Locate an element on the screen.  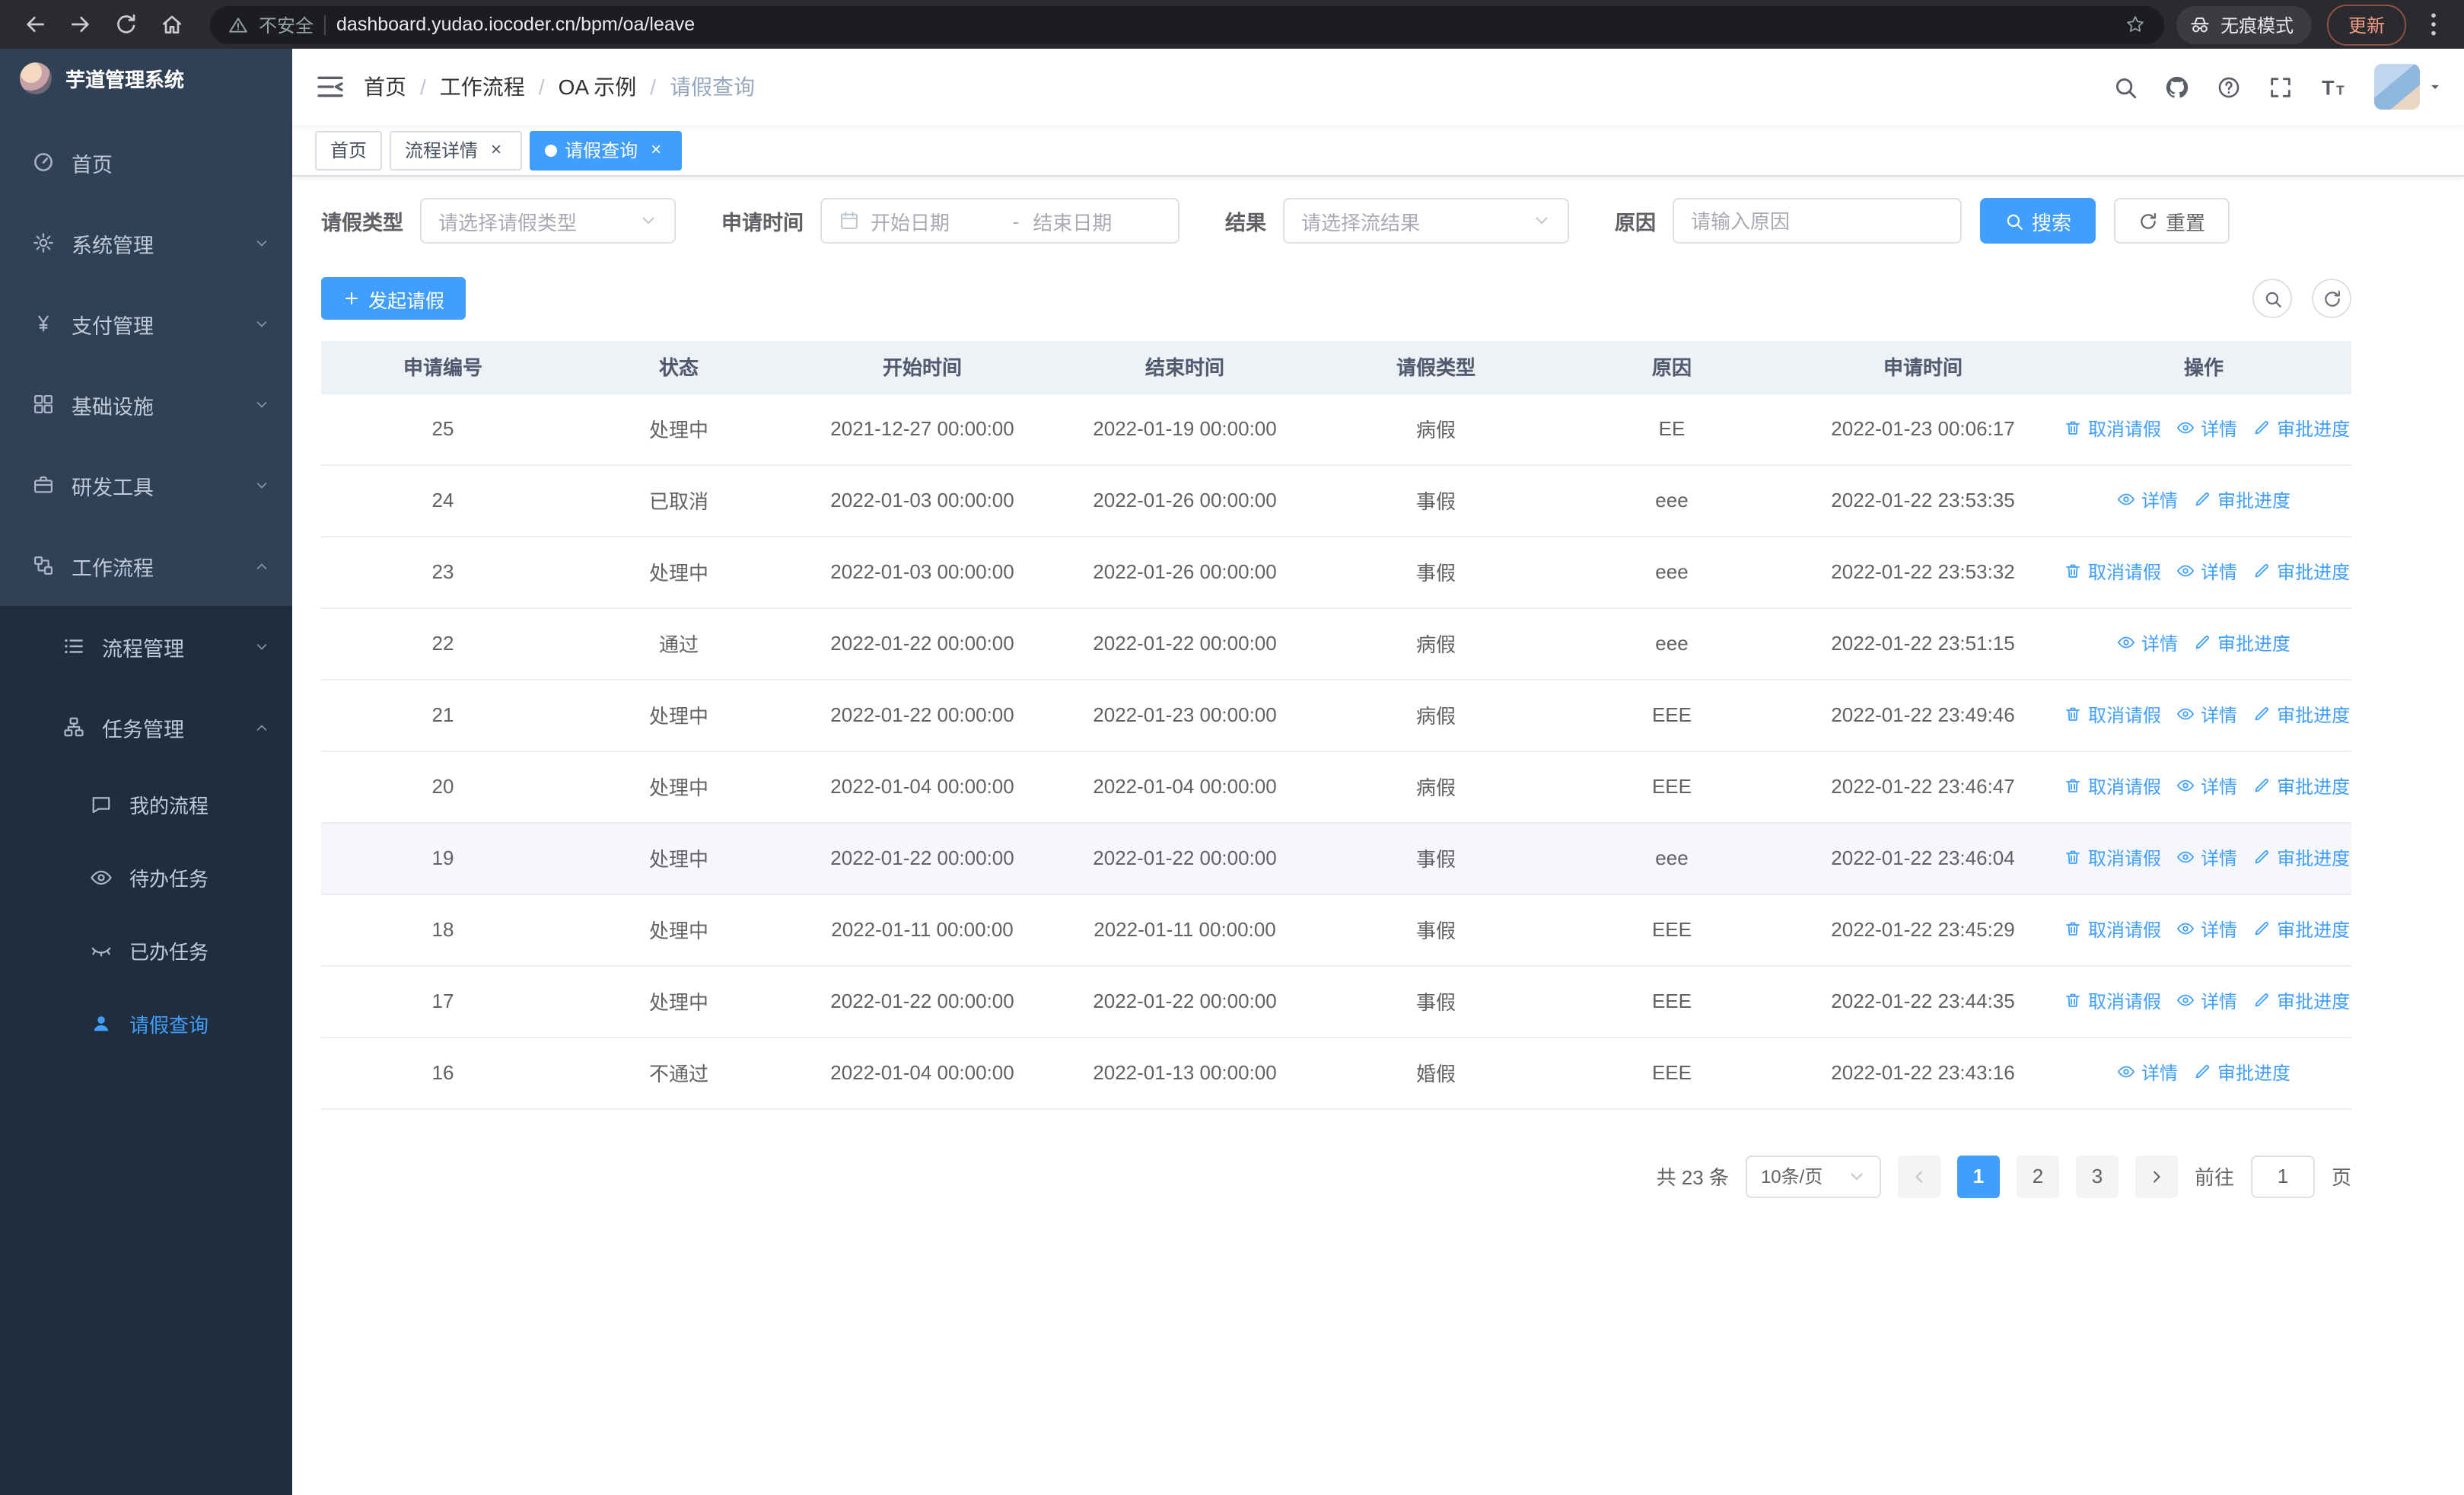
breadcrumb-item: 工作流程 is located at coordinates (482, 87).